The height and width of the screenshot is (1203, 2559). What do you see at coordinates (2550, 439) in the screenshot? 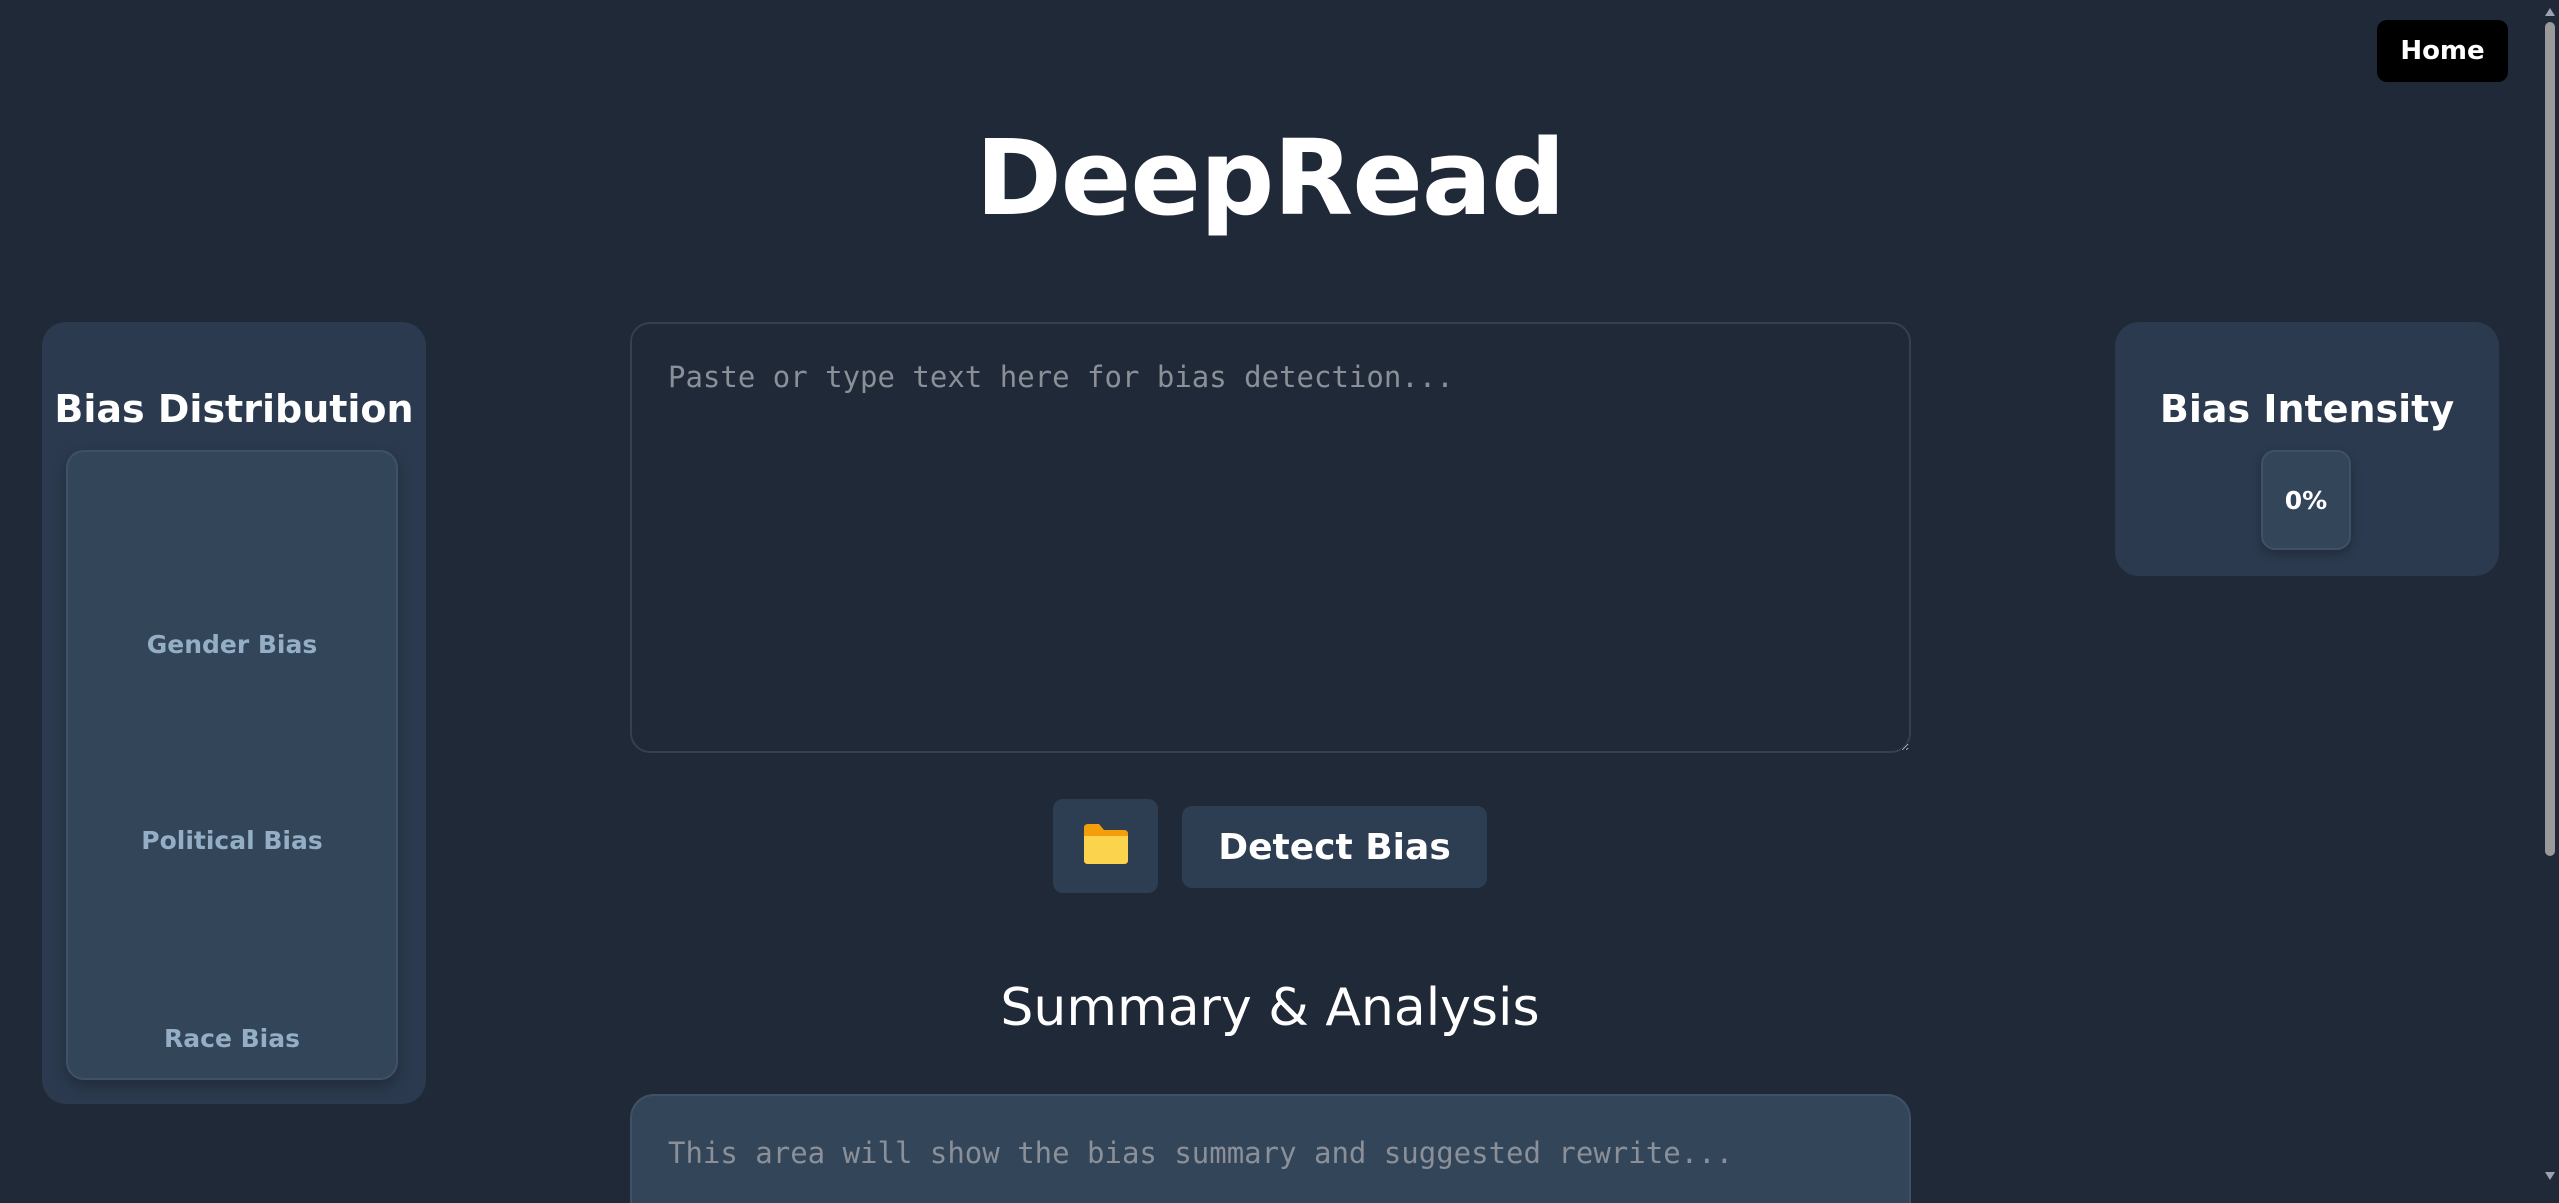
I see `scrollbar-thumb` at bounding box center [2550, 439].